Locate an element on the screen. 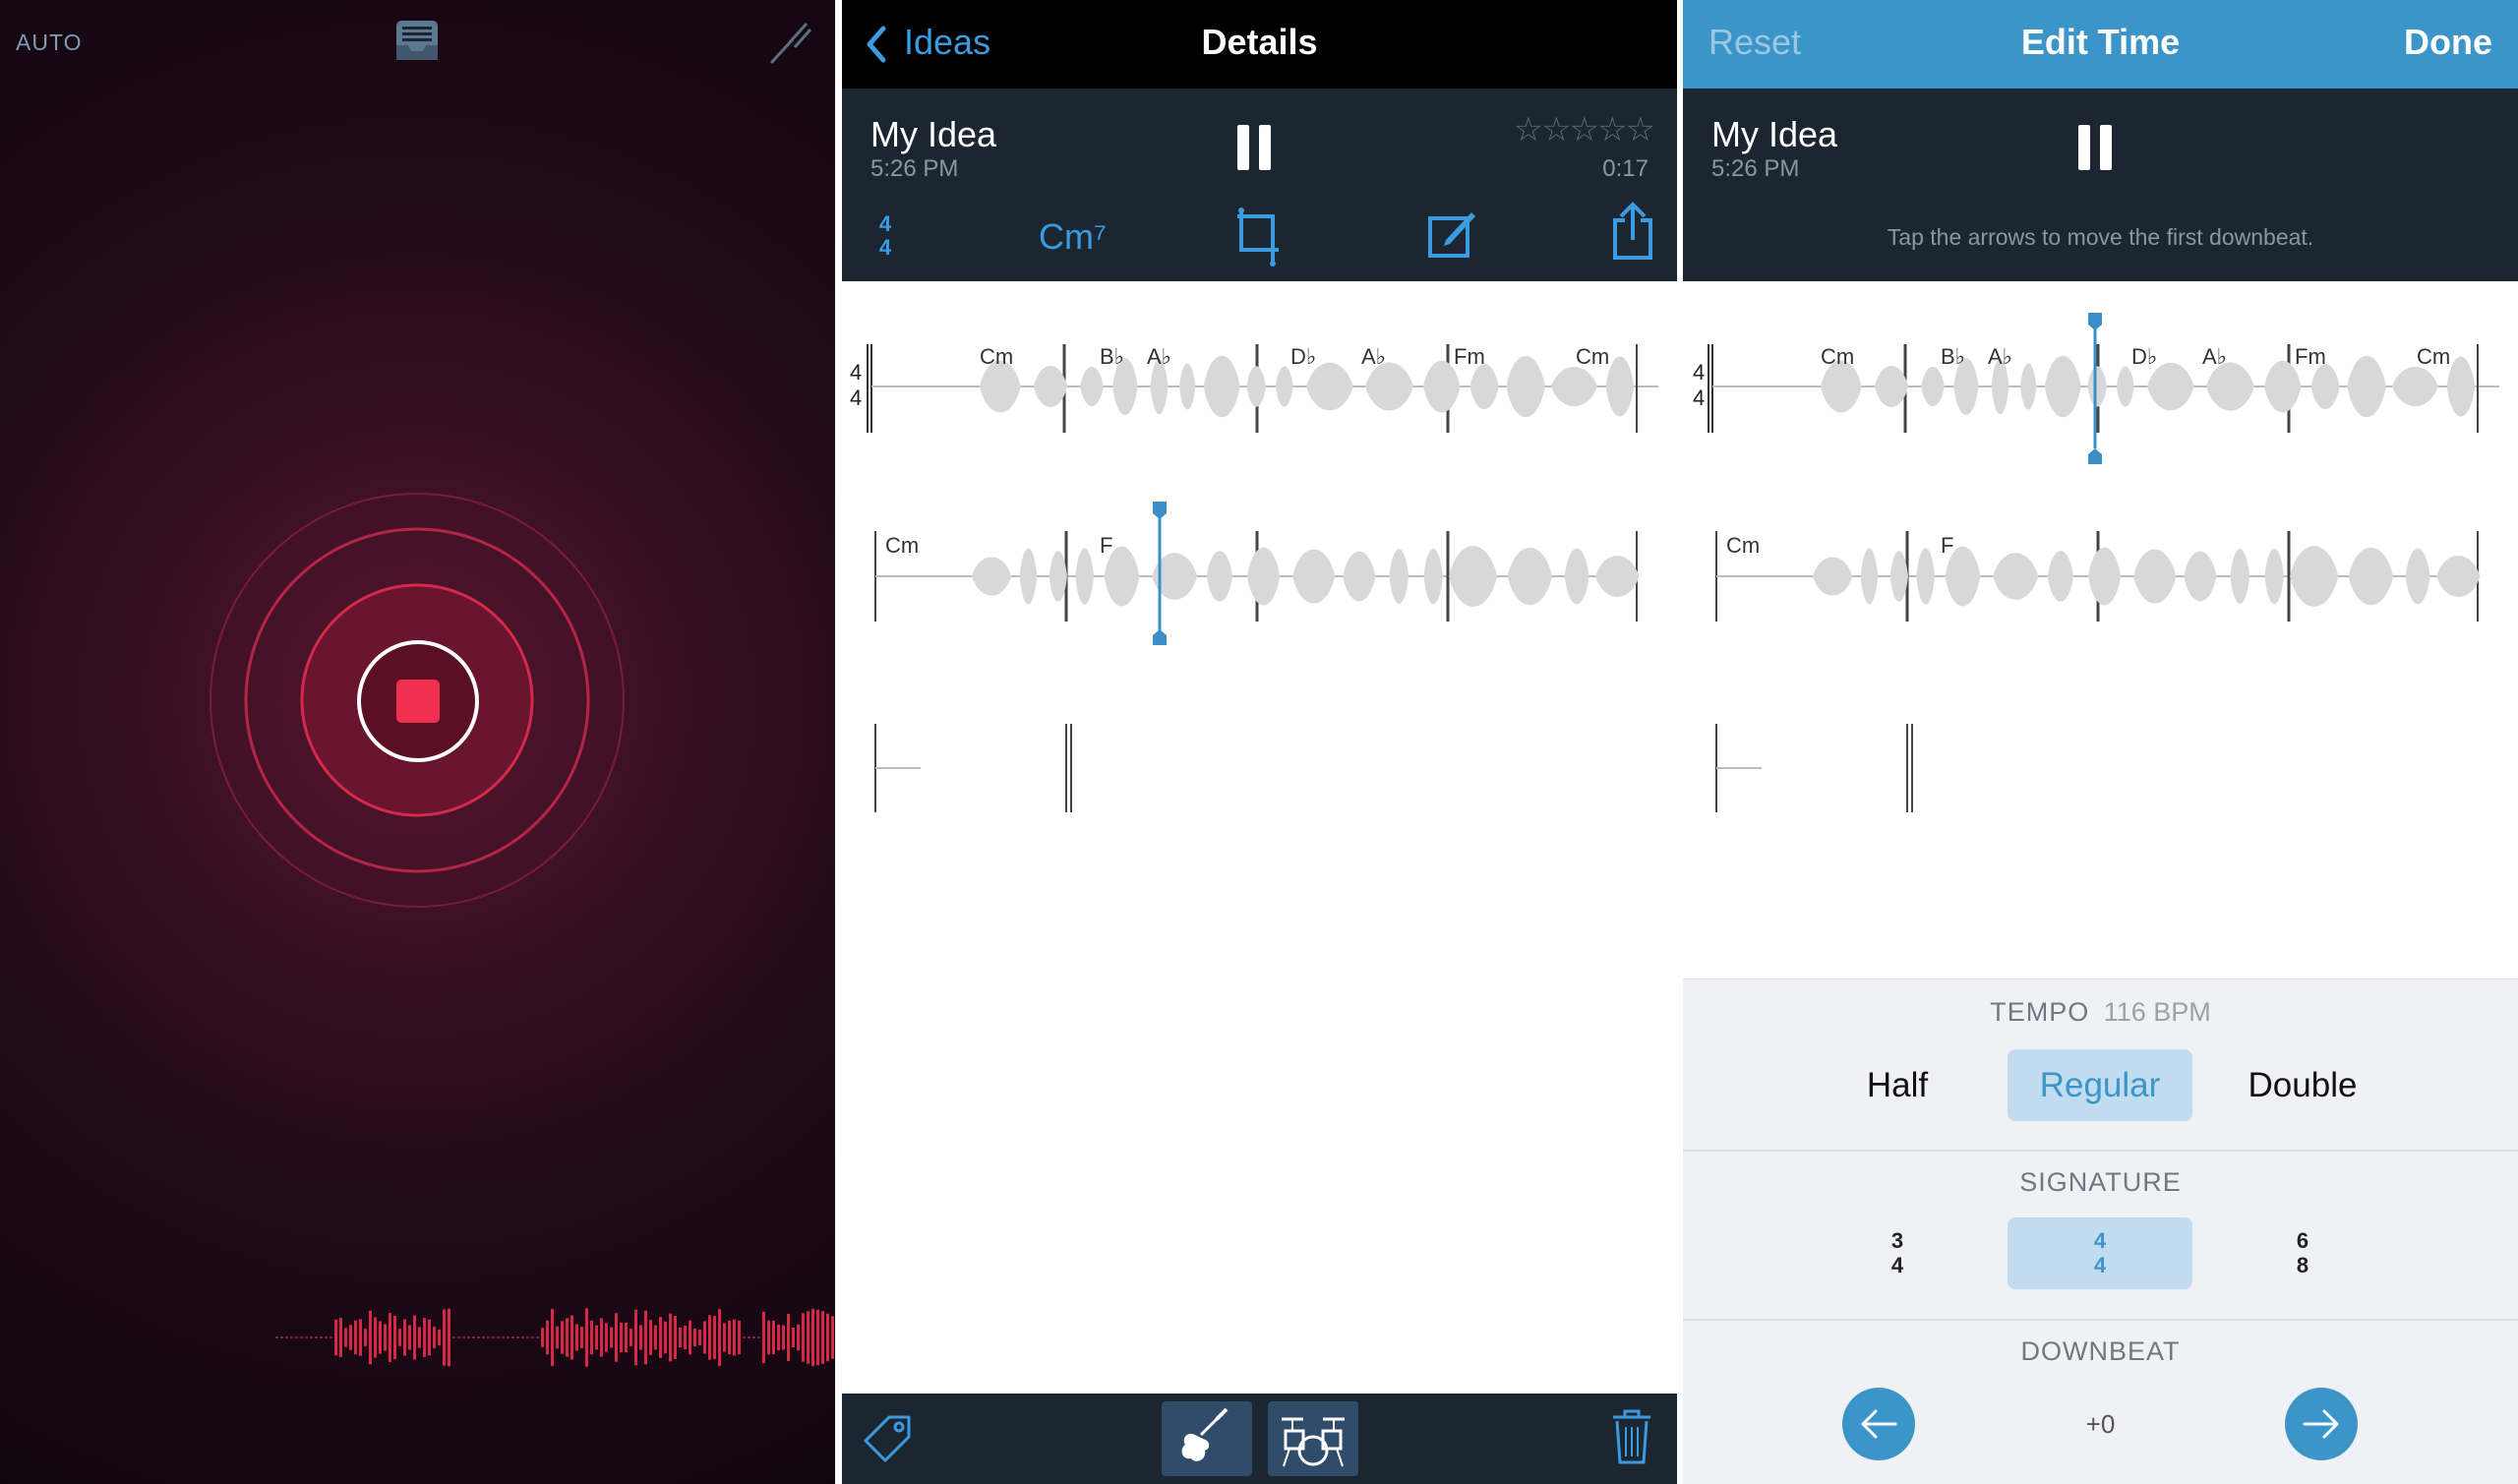 This screenshot has height=1484, width=2518. sig-top: 6 is located at coordinates (2302, 1240).